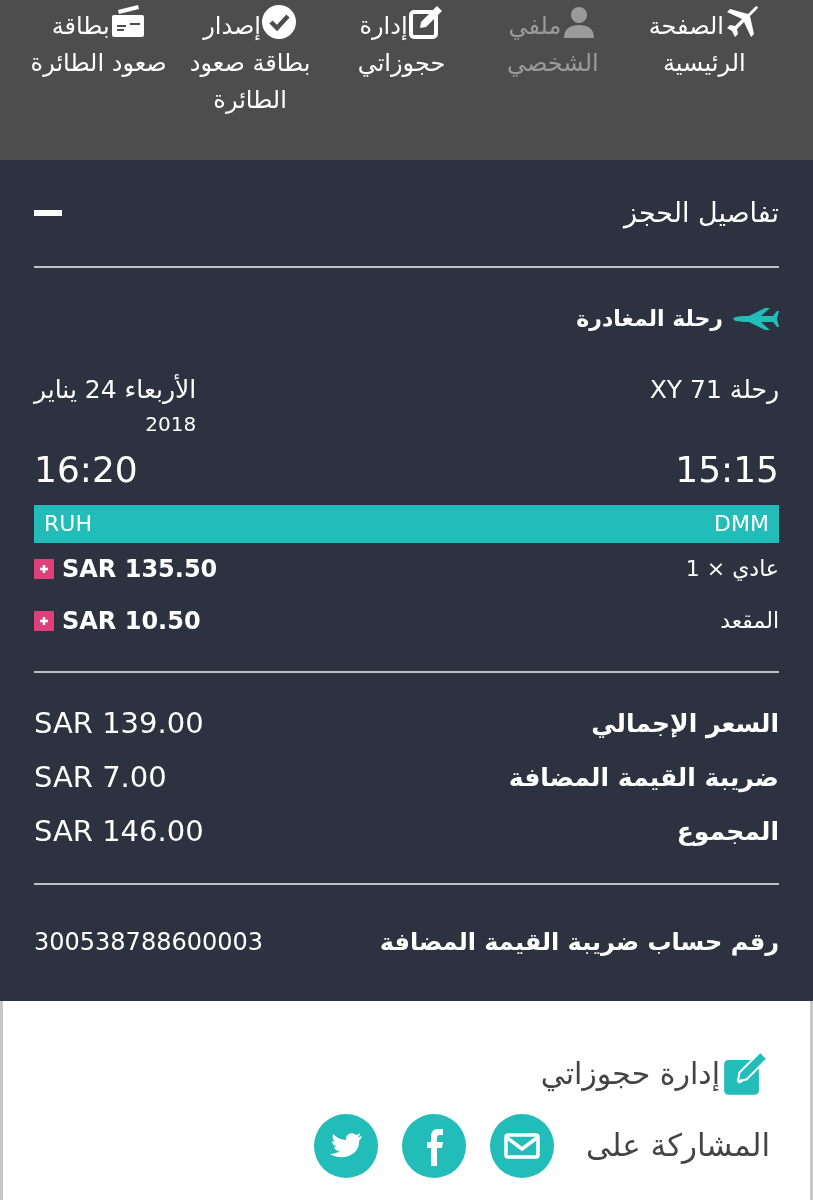 The image size is (813, 1200). I want to click on destination-code: RUH, so click(68, 524).